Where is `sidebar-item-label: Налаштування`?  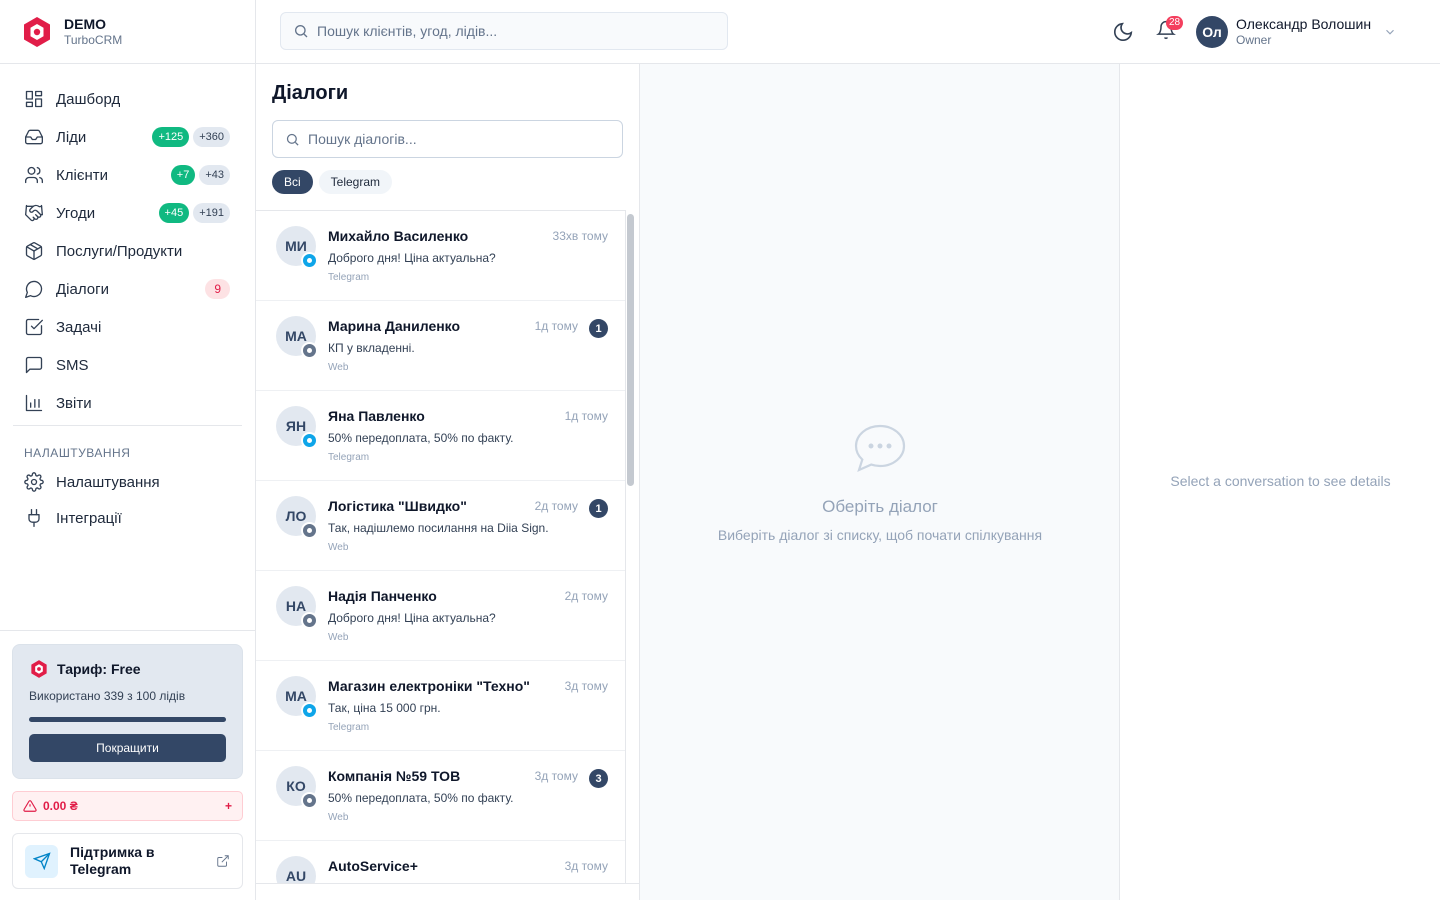 sidebar-item-label: Налаштування is located at coordinates (108, 482).